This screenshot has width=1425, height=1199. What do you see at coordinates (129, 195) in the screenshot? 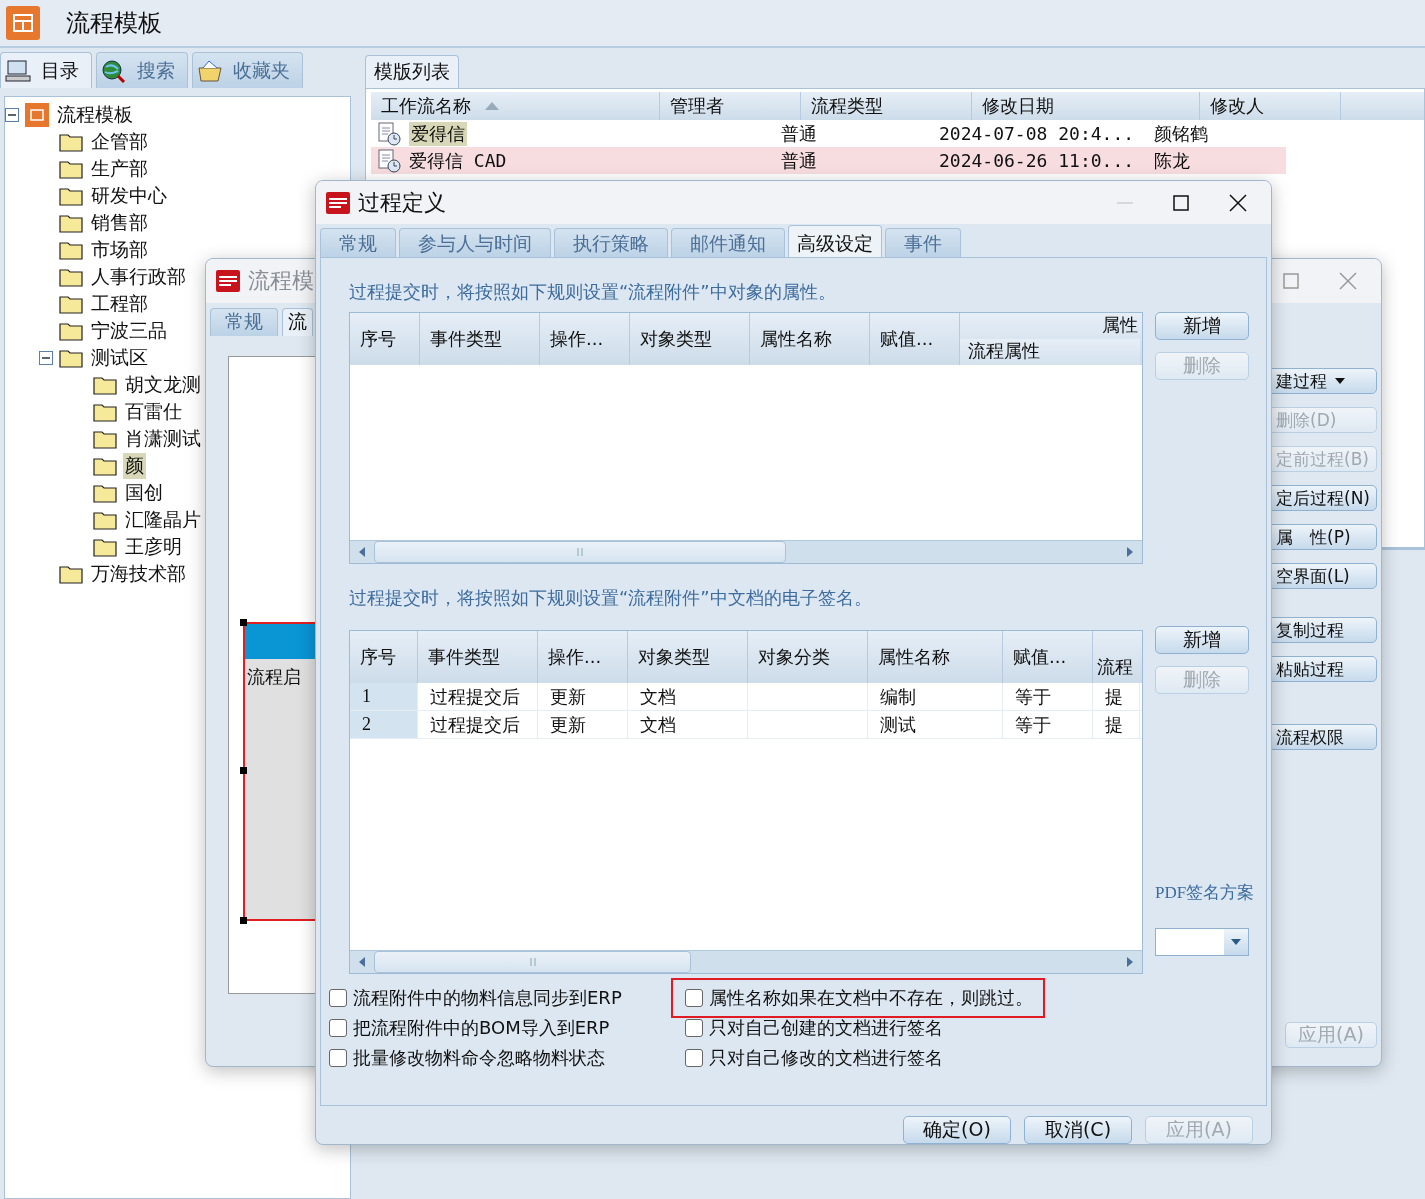
I see `tree-item: 研发中心` at bounding box center [129, 195].